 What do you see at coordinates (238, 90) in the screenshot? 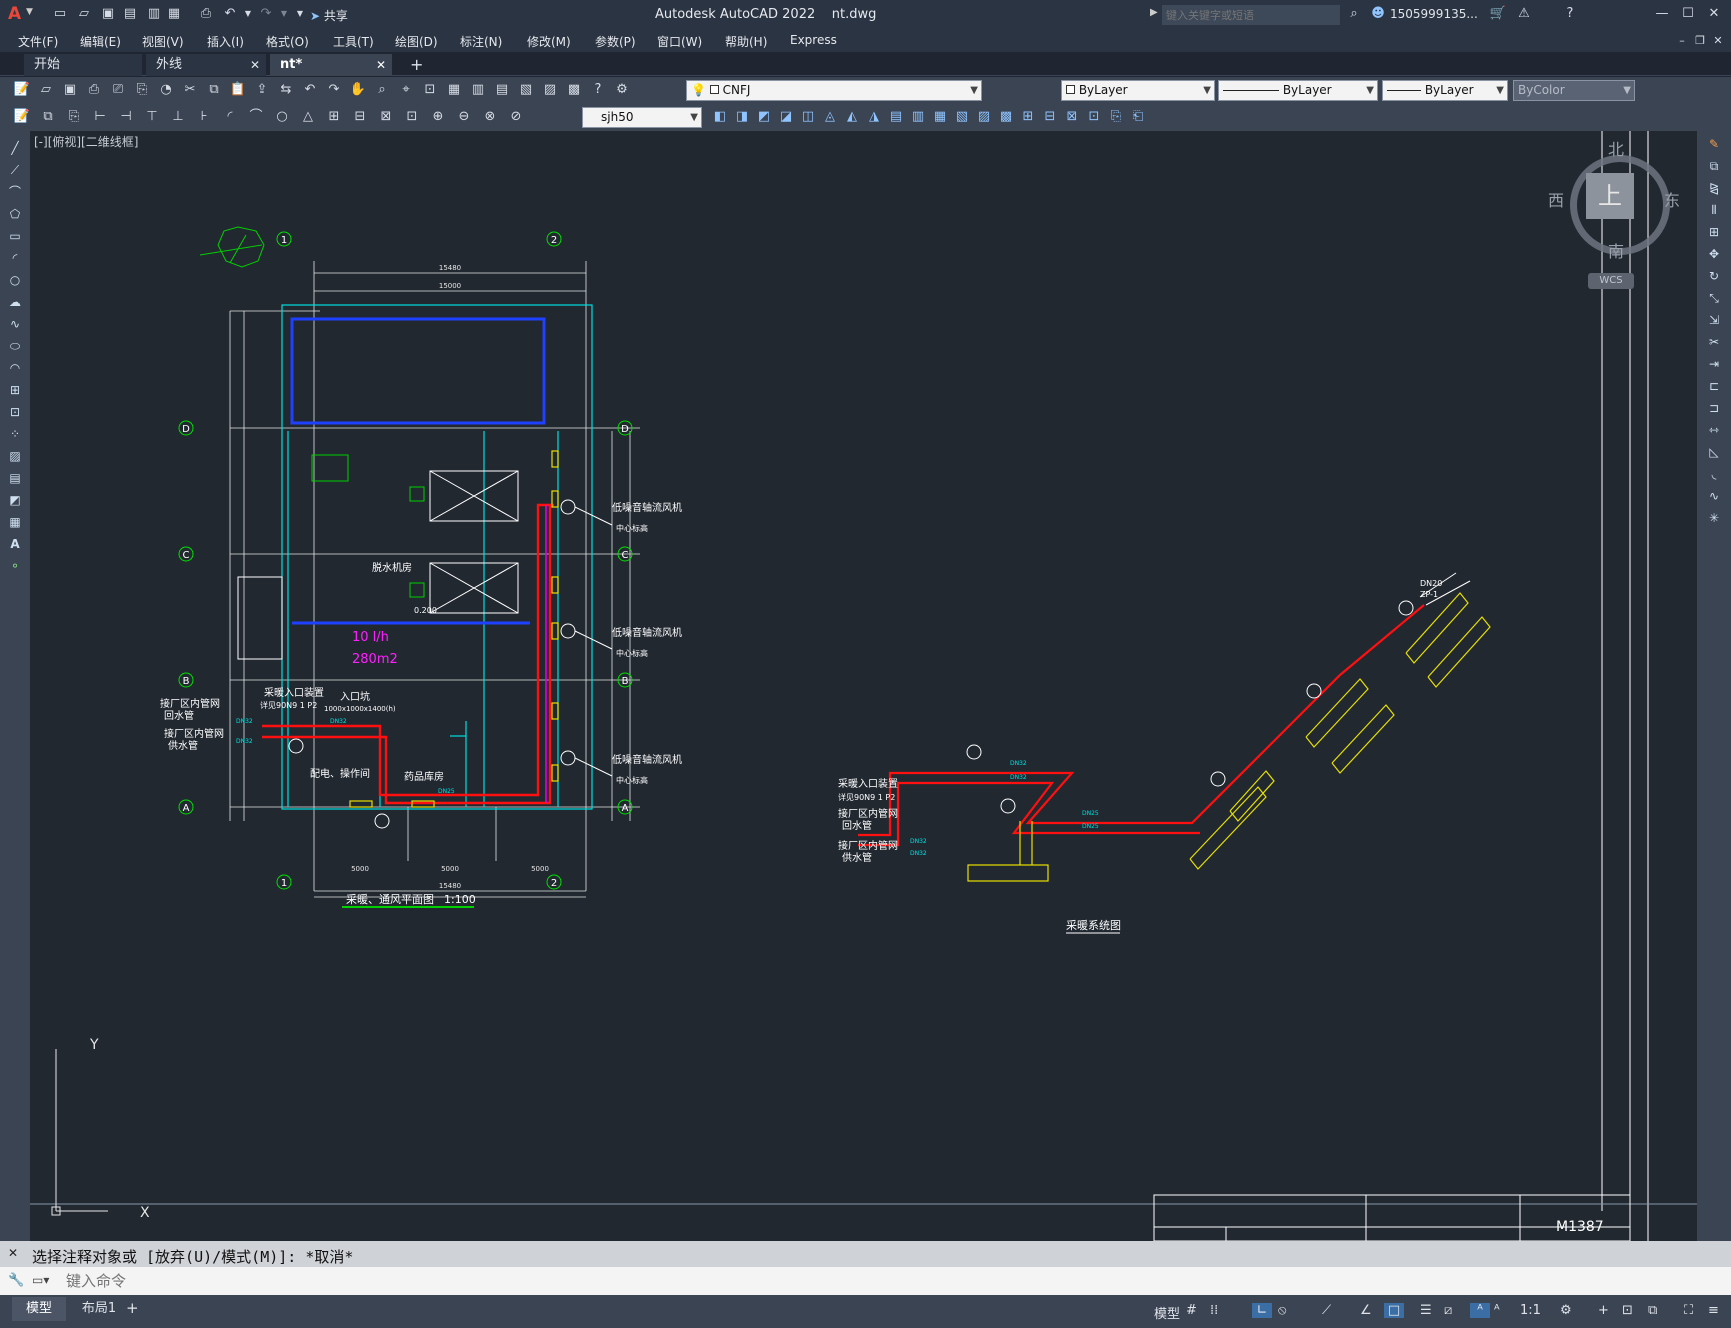
I see `toolbar-tool-icon: 📋` at bounding box center [238, 90].